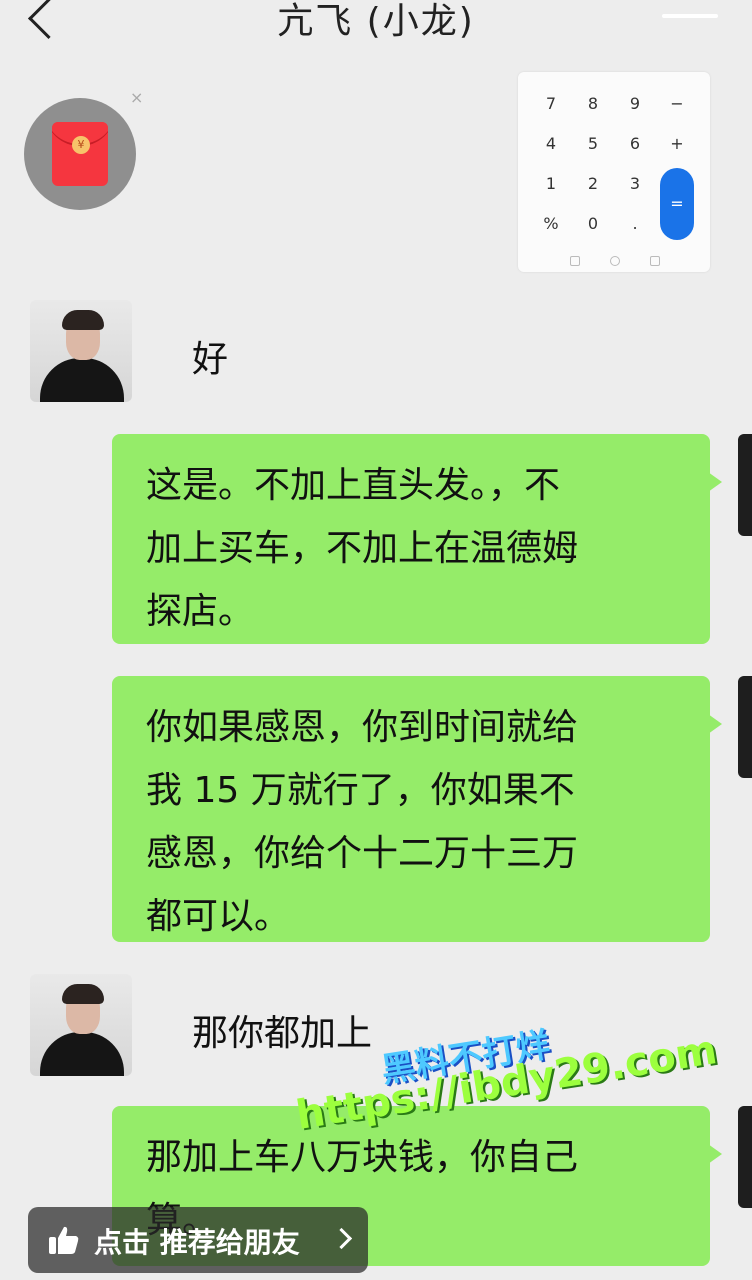  I want to click on thumbs-up-icon, so click(64, 1240).